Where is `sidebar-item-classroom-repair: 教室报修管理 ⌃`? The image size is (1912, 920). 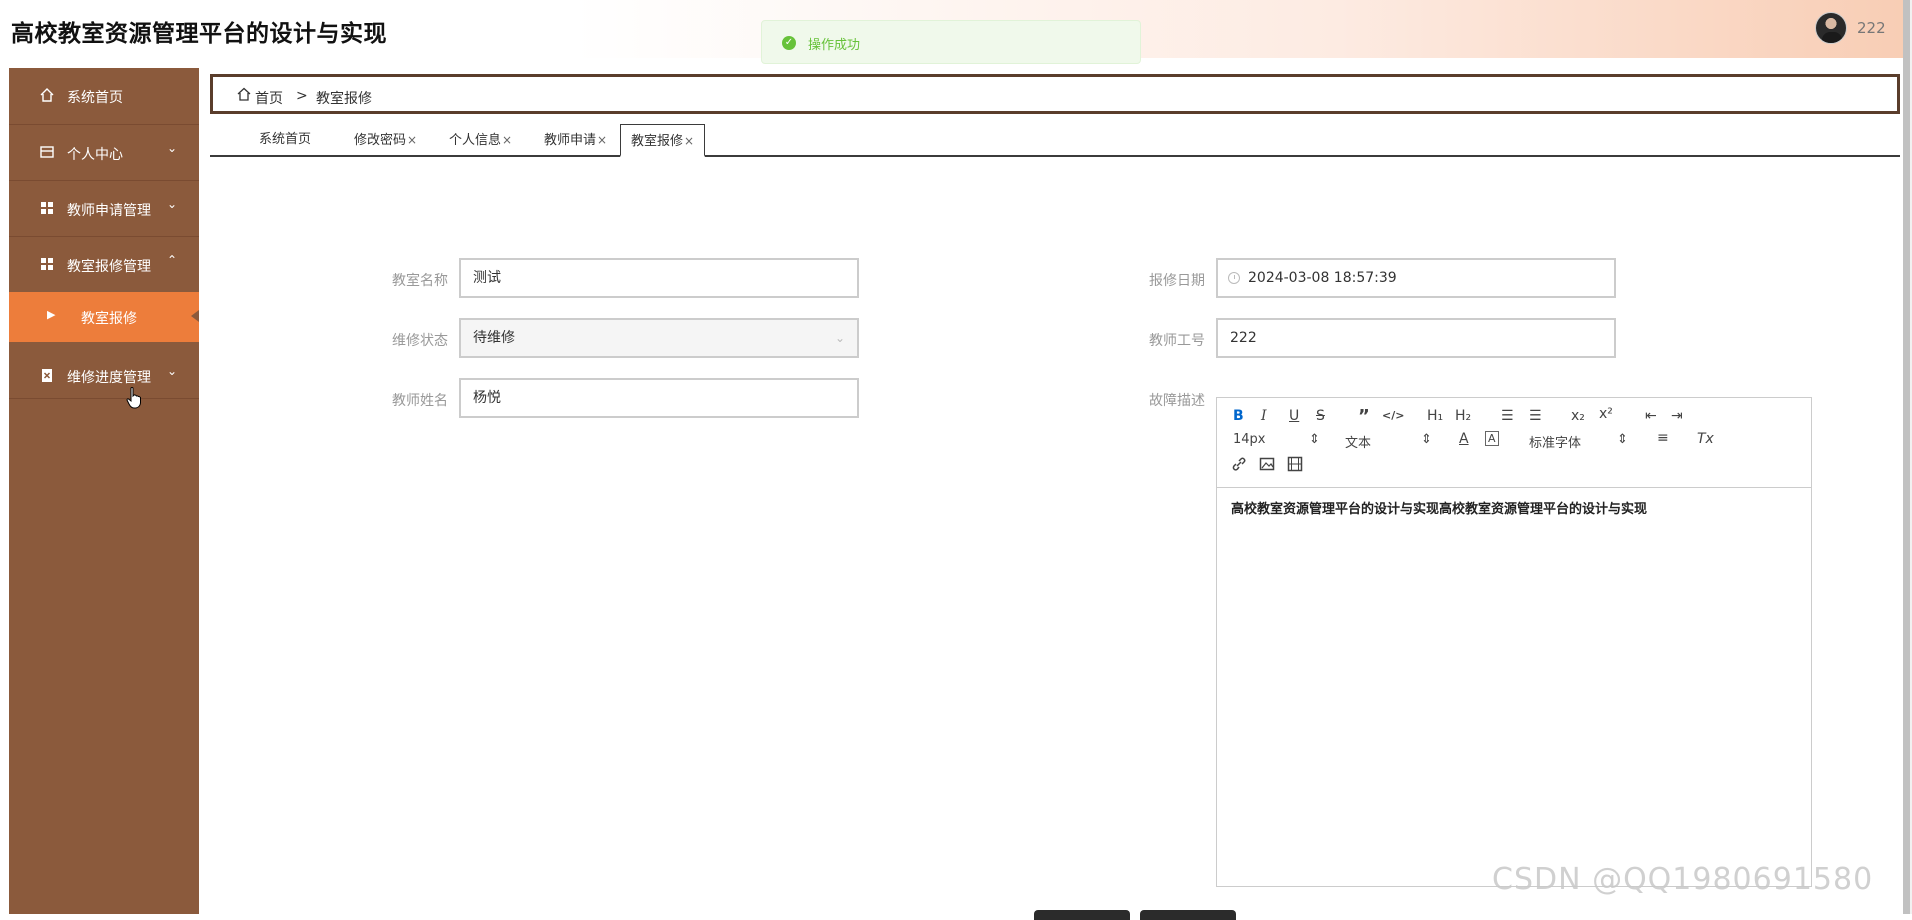 sidebar-item-classroom-repair: 教室报修管理 ⌃ is located at coordinates (104, 265).